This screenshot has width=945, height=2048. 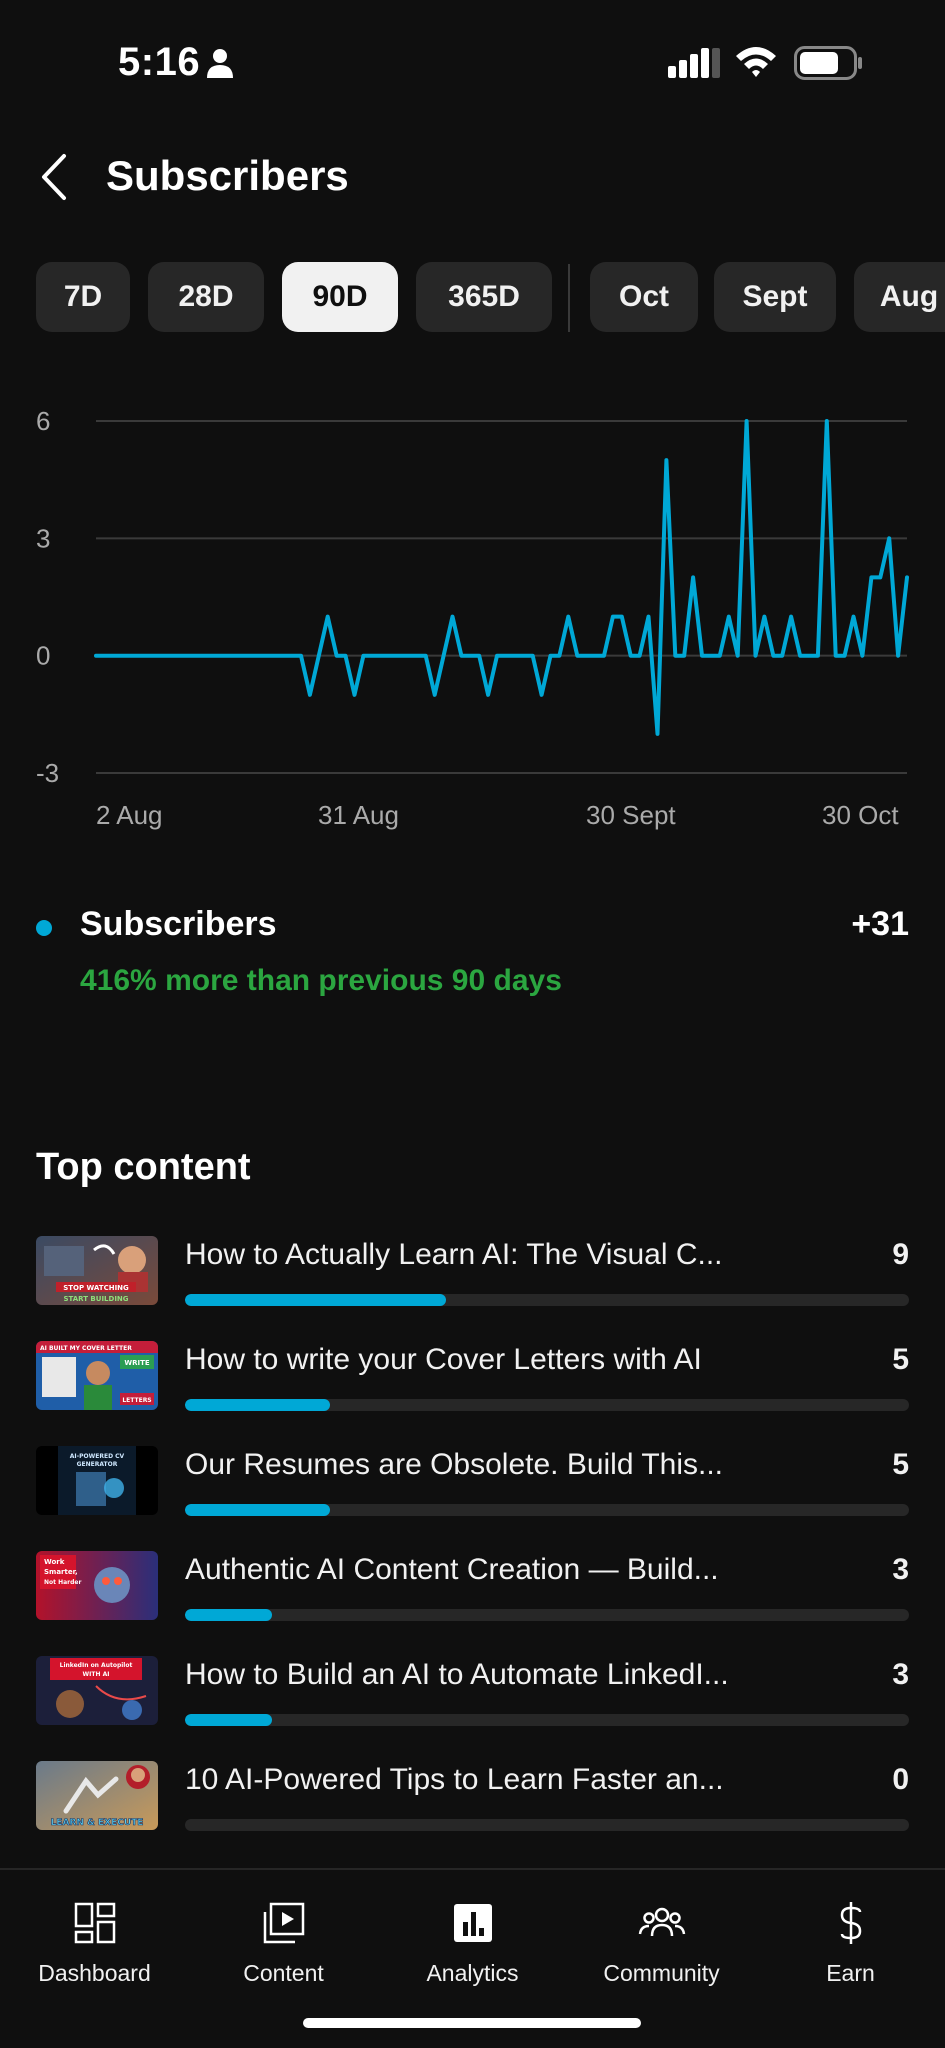 I want to click on nav-dashboard: Dashboard, so click(x=94, y=1939).